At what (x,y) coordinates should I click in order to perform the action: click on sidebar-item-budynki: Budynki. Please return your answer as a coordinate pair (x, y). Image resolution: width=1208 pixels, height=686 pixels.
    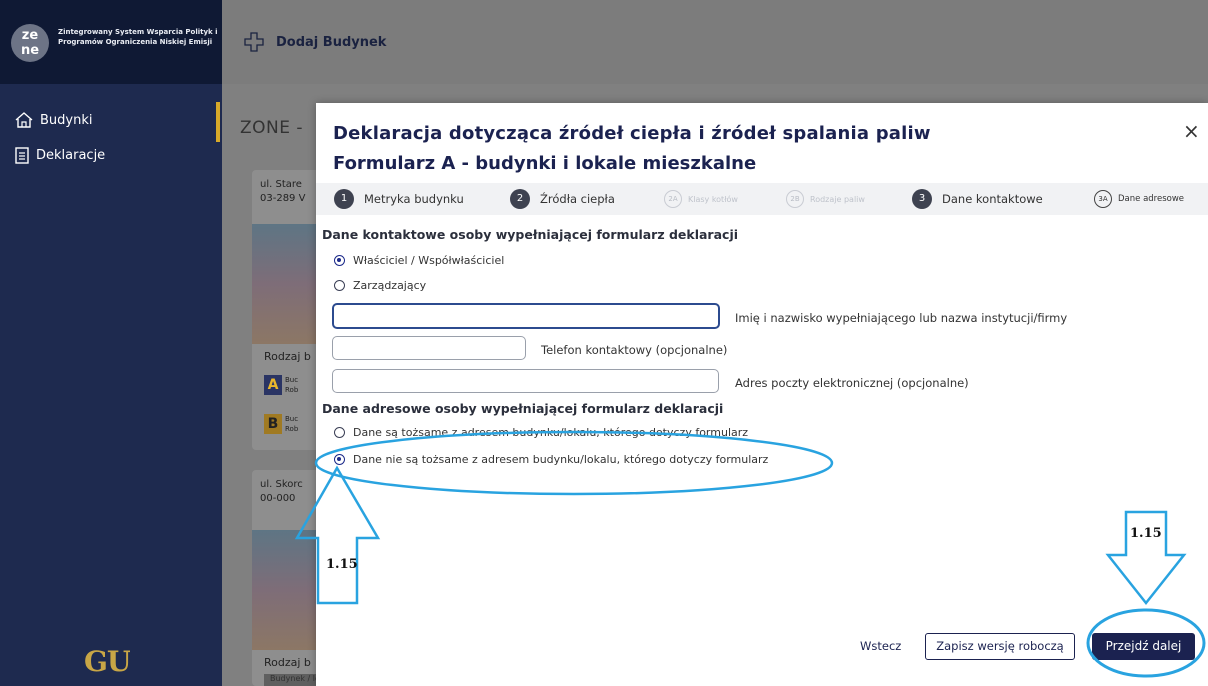
    Looking at the image, I should click on (53, 120).